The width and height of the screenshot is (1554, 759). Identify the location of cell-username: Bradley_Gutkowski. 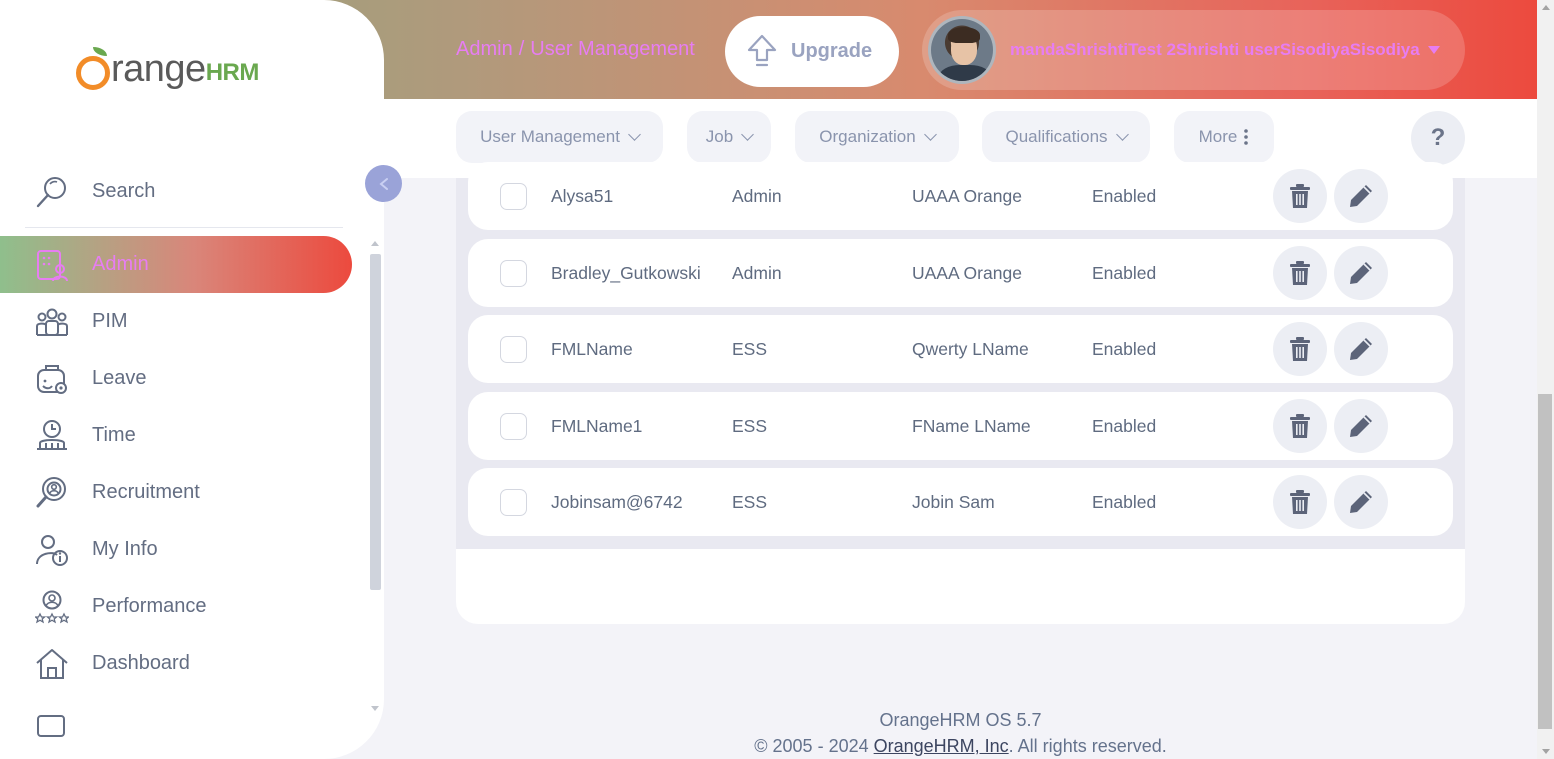
(626, 272).